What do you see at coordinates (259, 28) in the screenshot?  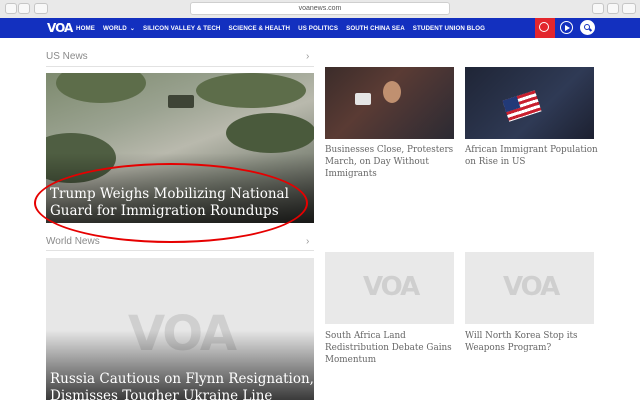 I see `nav-science-health: SCIENCE & HEALTH` at bounding box center [259, 28].